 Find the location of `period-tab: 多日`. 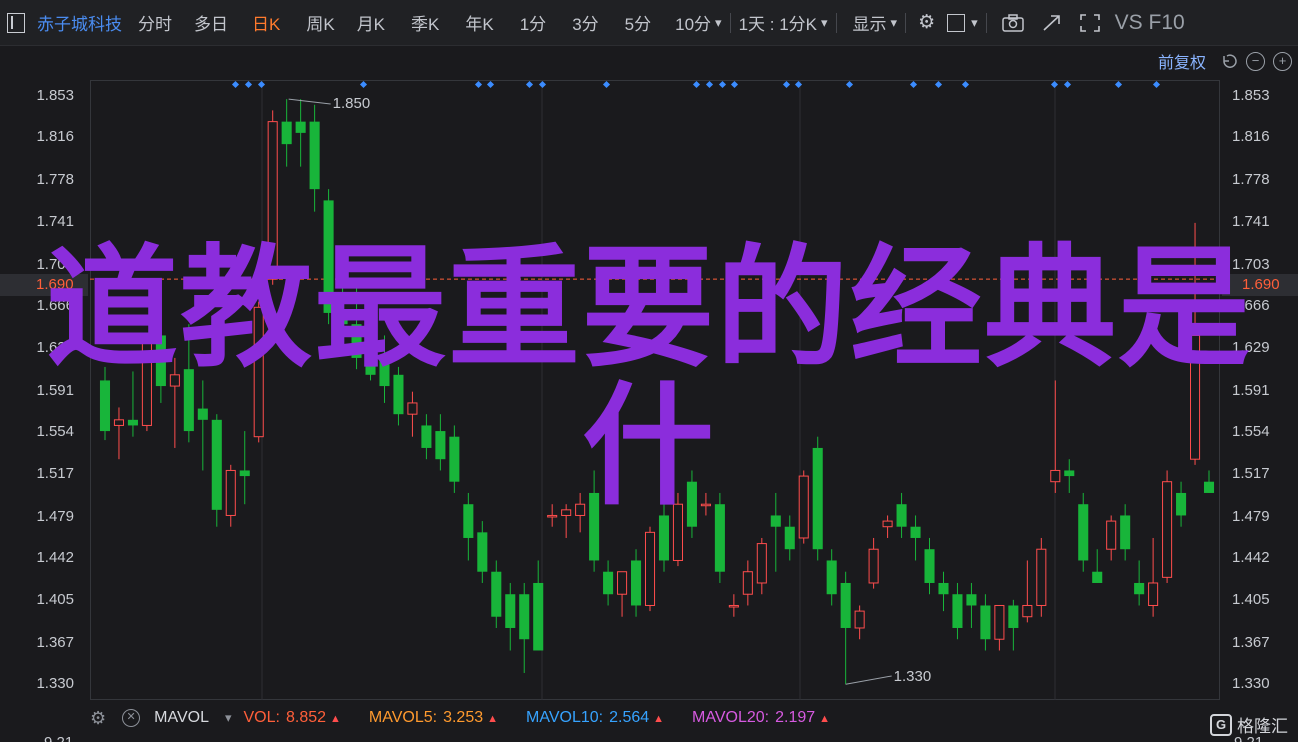

period-tab: 多日 is located at coordinates (211, 22).